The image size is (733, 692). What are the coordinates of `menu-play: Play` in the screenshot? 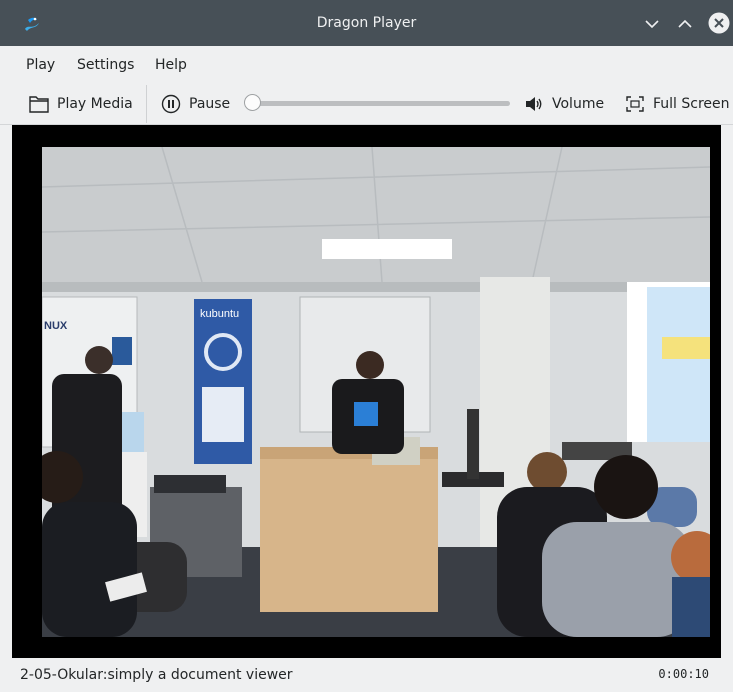 It's located at (40, 65).